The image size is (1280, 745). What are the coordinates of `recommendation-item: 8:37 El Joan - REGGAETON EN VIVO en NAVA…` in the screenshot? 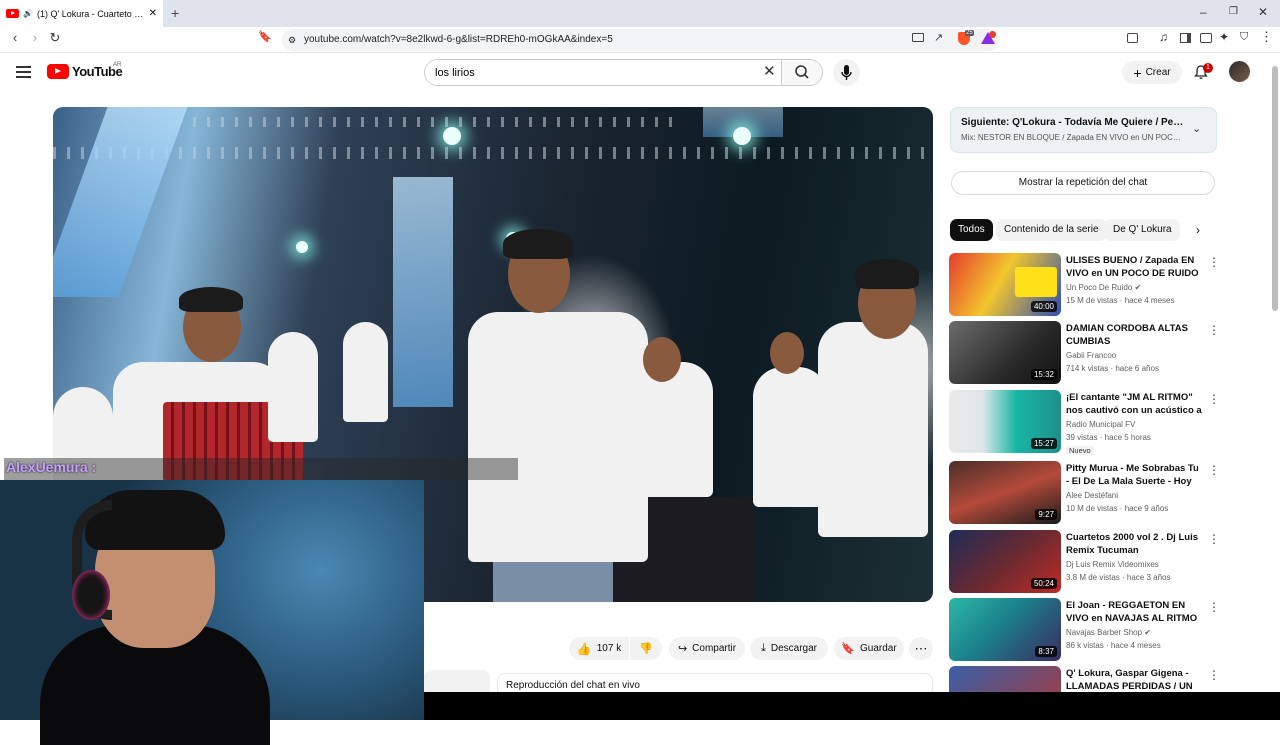 It's located at (1114, 630).